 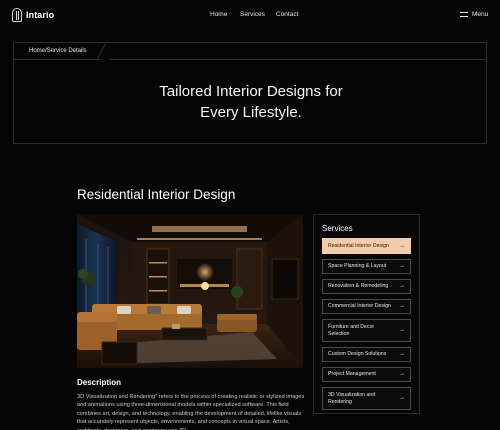 I want to click on service-item-label: Custom Design Solutions, so click(x=357, y=354).